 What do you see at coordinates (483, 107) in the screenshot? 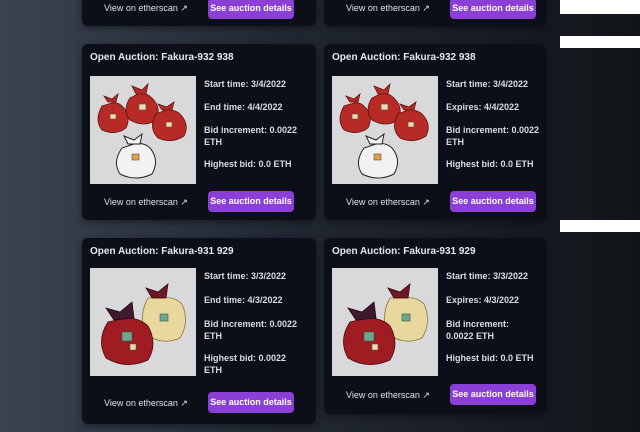
I see `end-time: Expires: 4/4/2022` at bounding box center [483, 107].